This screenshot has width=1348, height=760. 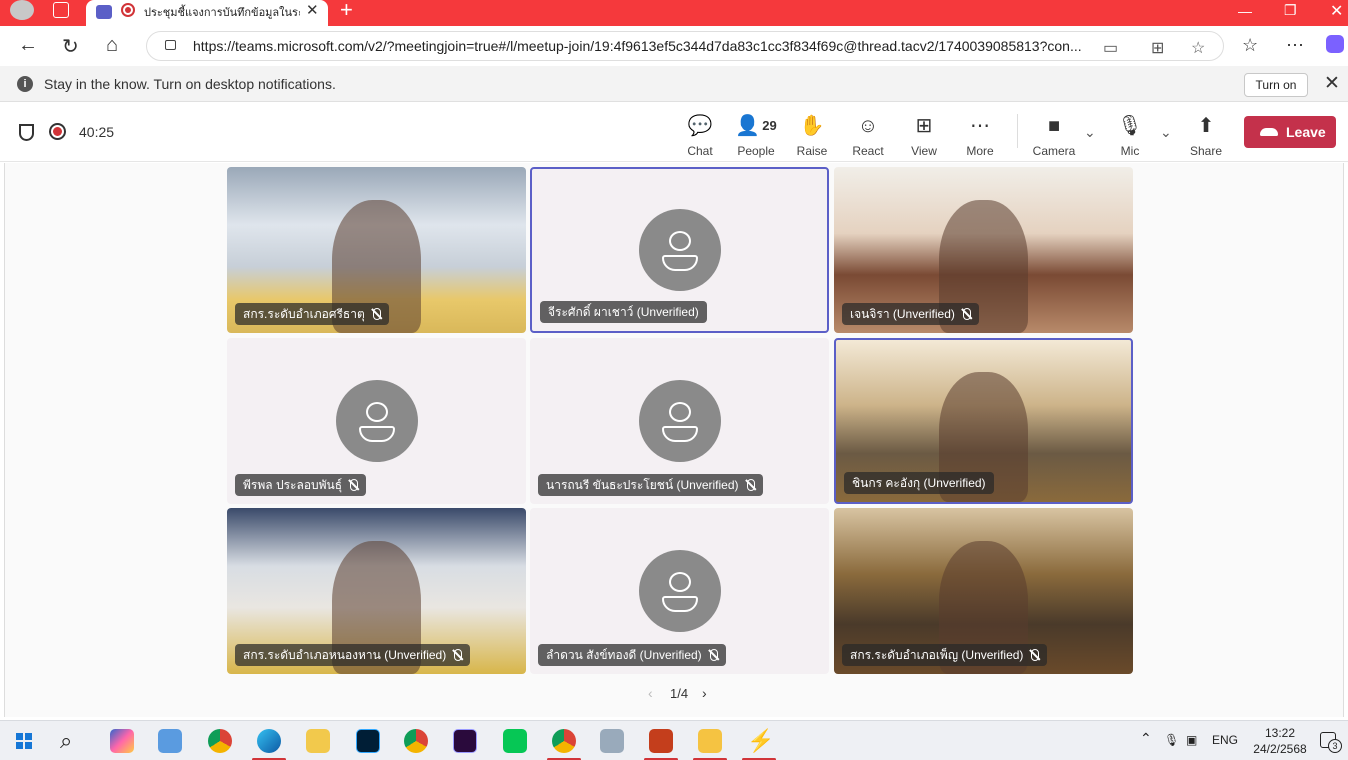 I want to click on capture-app-icon: ⚡, so click(x=760, y=741).